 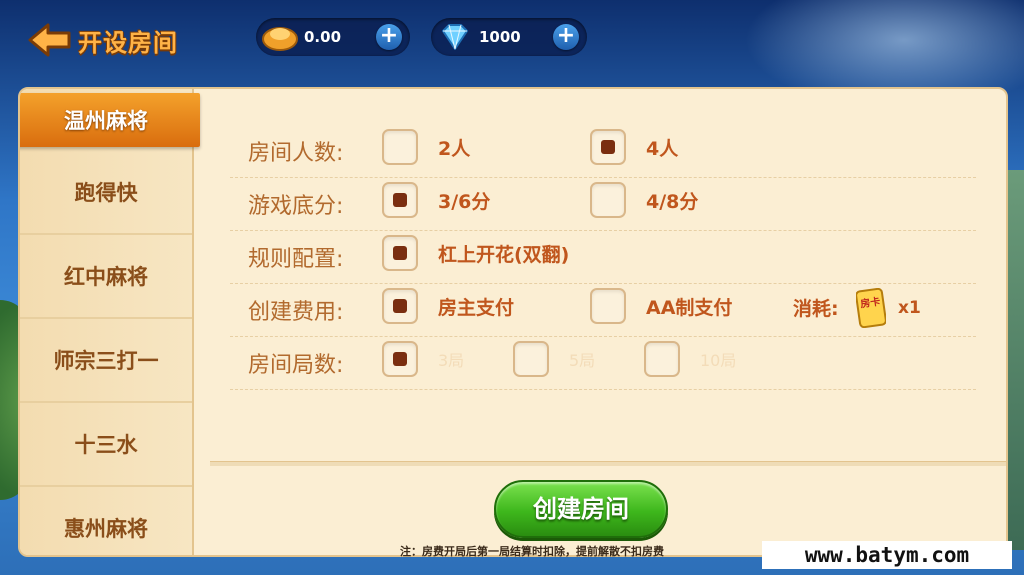 What do you see at coordinates (603, 363) in the screenshot?
I see `rounds-row: 房间局数: 3局 5局 10局` at bounding box center [603, 363].